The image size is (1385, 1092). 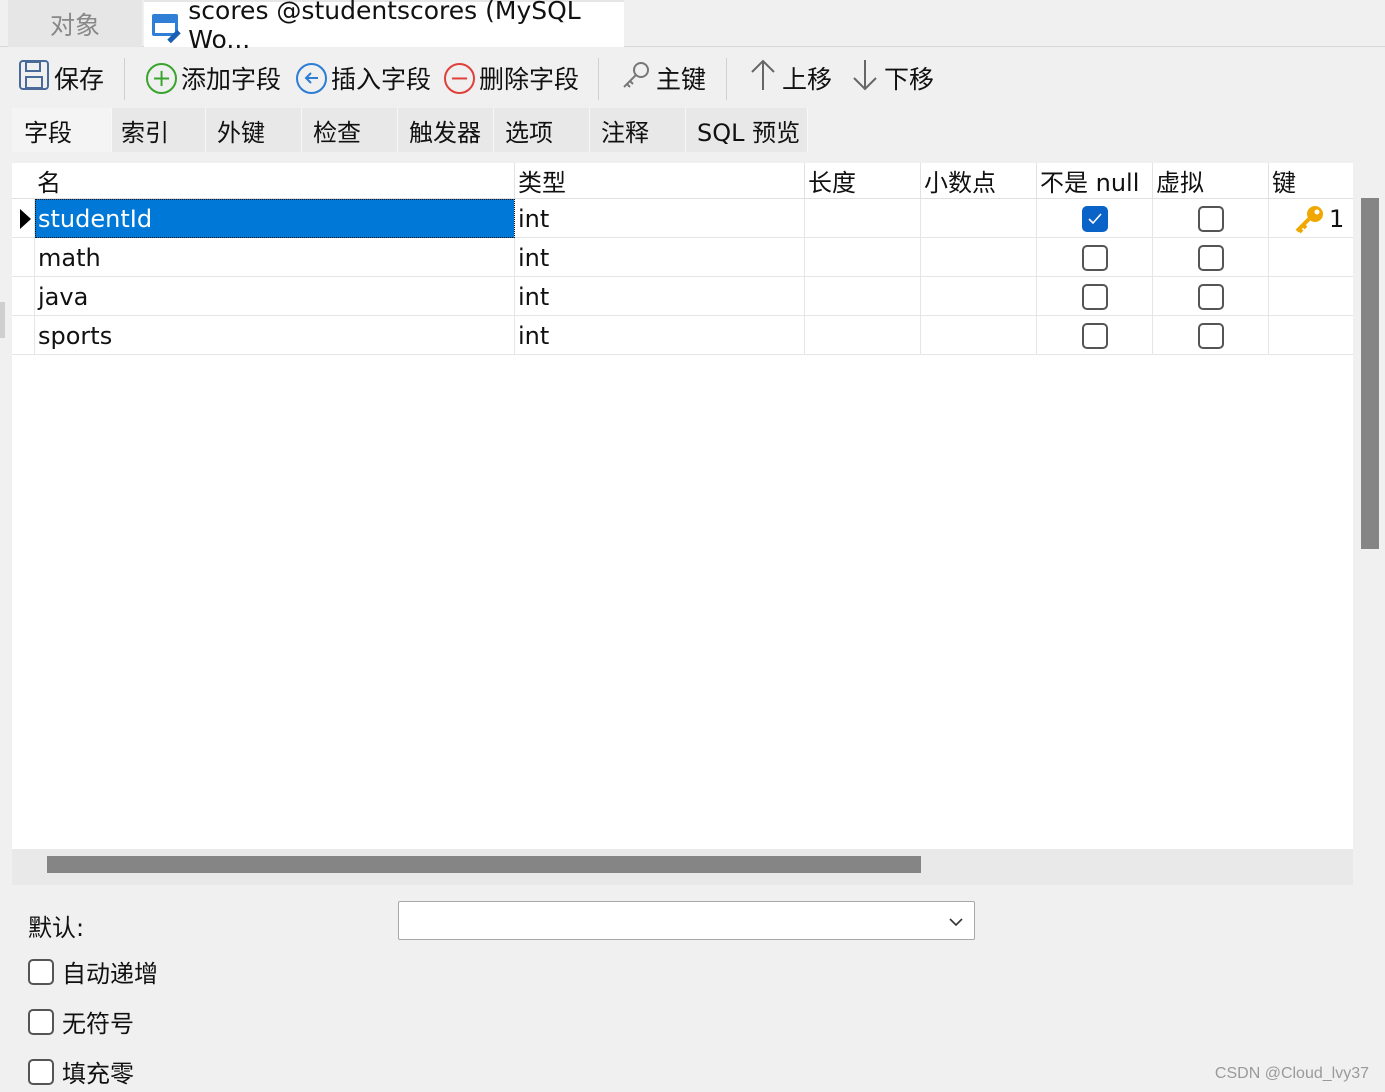 I want to click on column-header-name: 名, so click(x=274, y=181).